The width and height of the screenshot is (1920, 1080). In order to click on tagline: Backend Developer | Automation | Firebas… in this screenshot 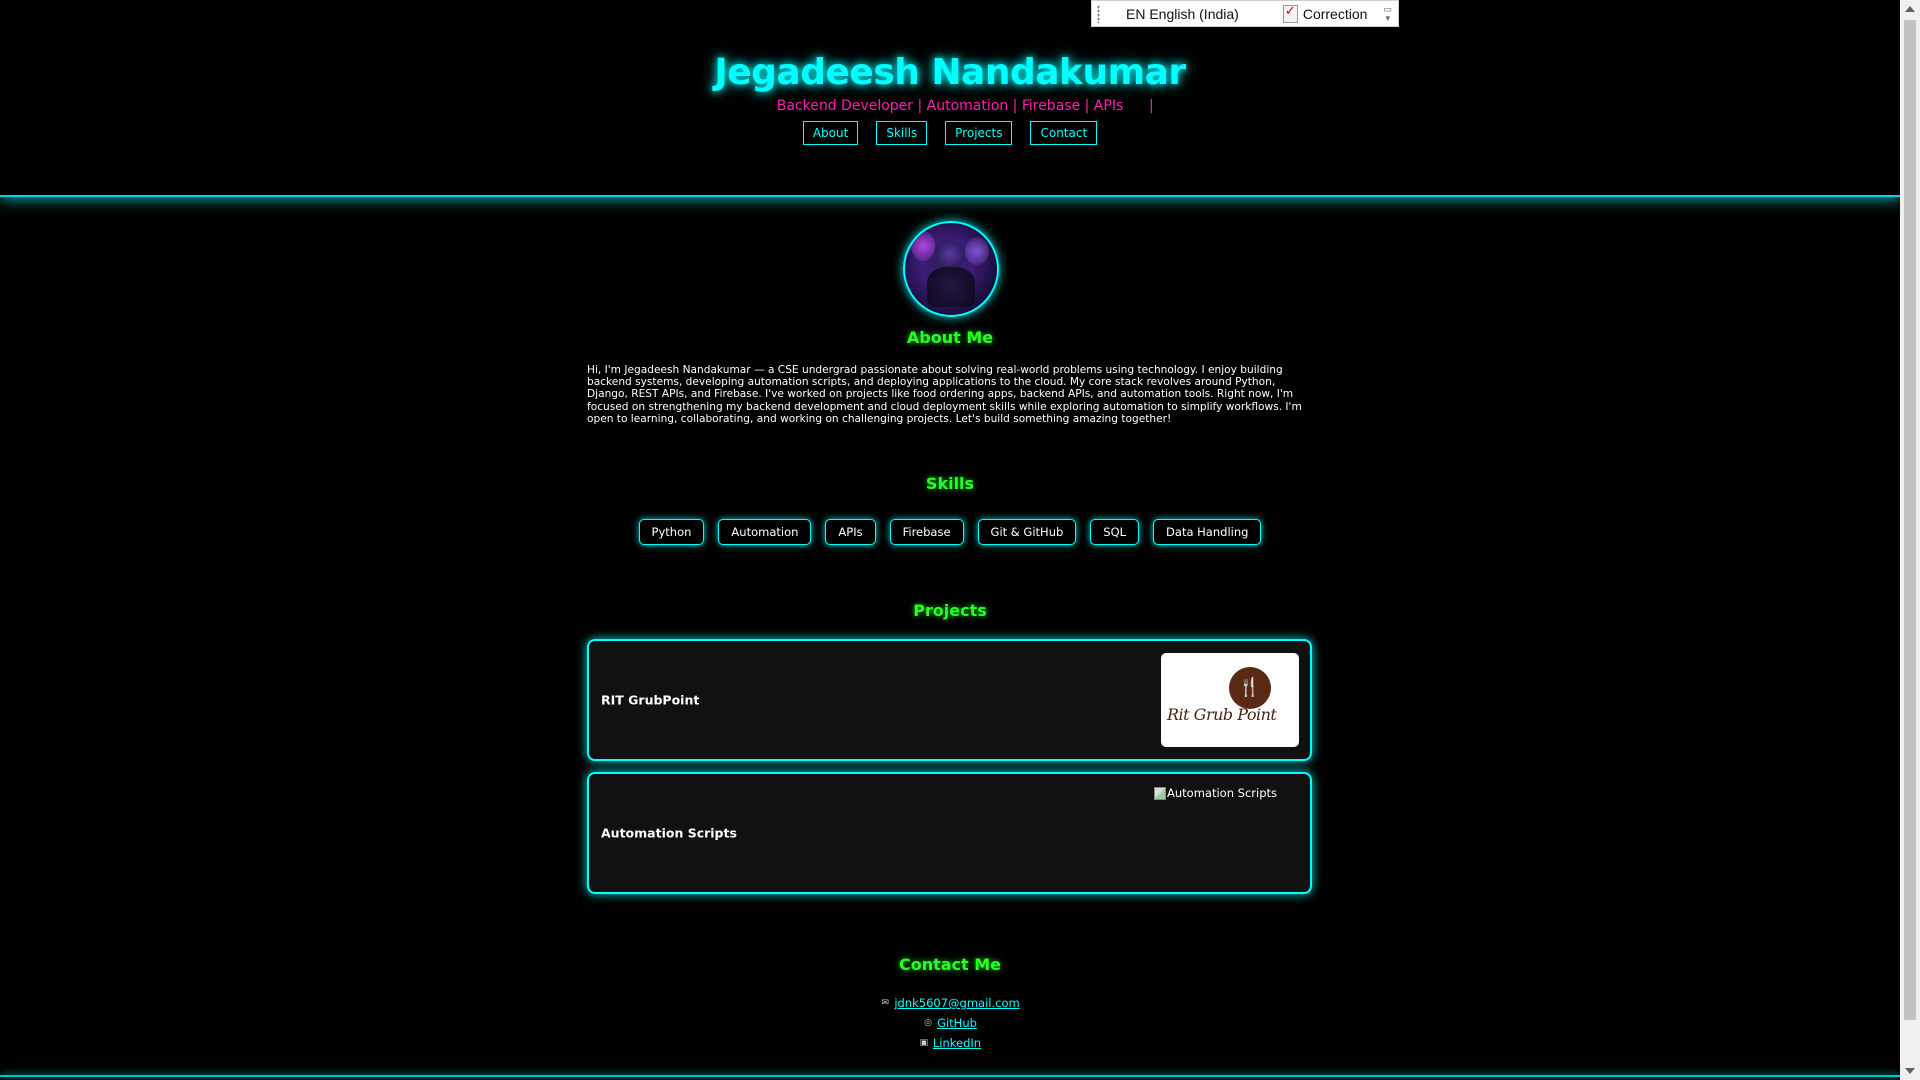, I will do `click(950, 106)`.